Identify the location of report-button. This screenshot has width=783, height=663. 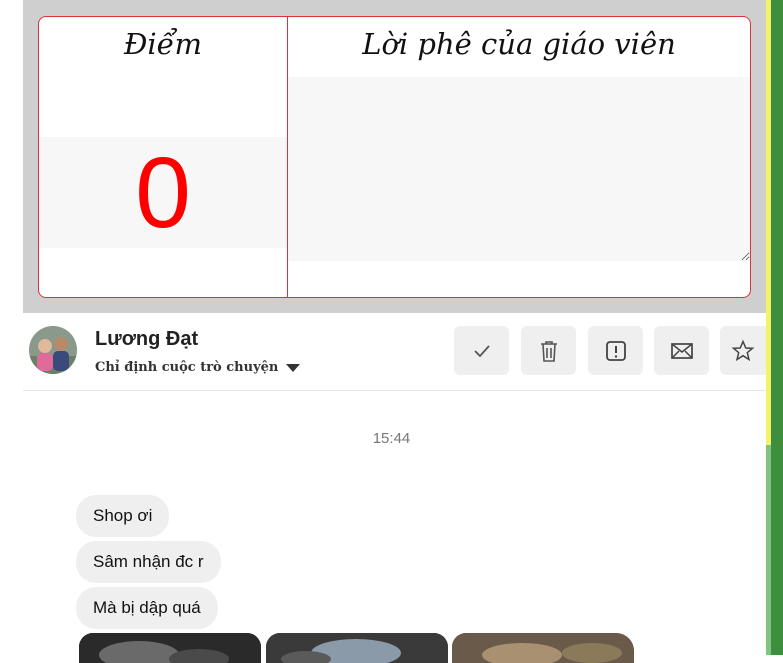
(615, 350).